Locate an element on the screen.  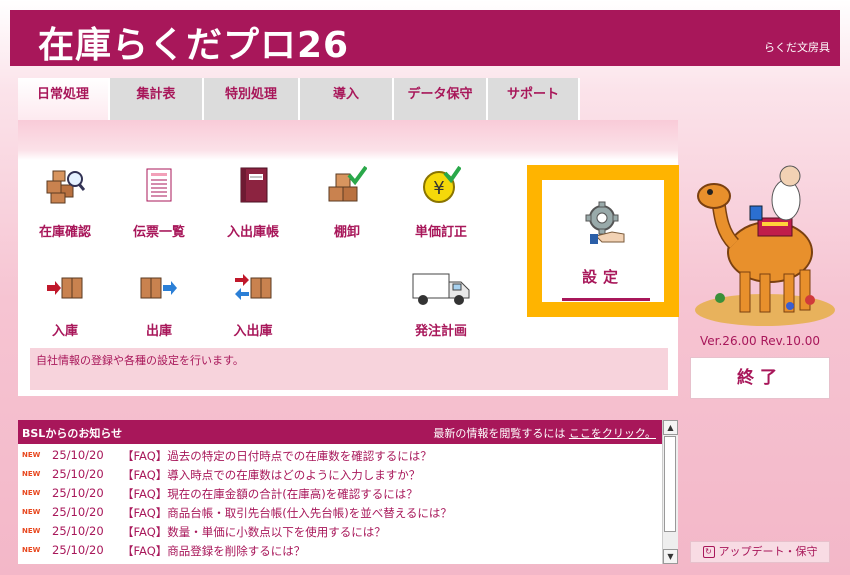
inventory-count-label: 棚卸 is located at coordinates (346, 232).